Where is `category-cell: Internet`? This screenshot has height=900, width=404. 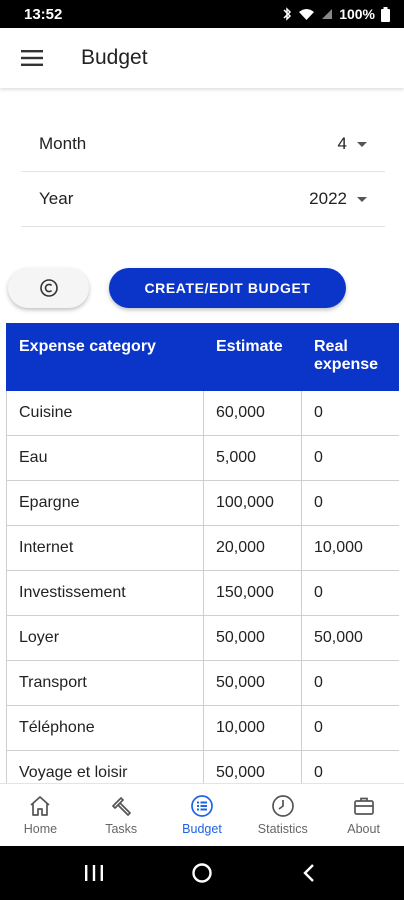 category-cell: Internet is located at coordinates (105, 548).